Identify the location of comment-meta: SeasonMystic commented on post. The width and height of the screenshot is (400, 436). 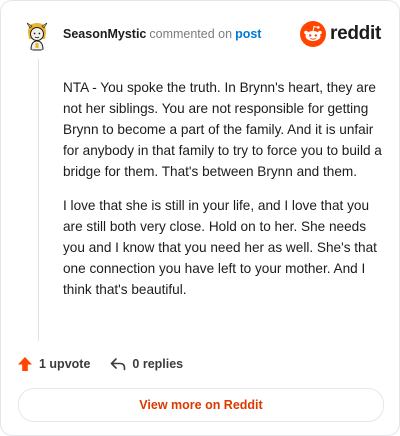
(162, 34).